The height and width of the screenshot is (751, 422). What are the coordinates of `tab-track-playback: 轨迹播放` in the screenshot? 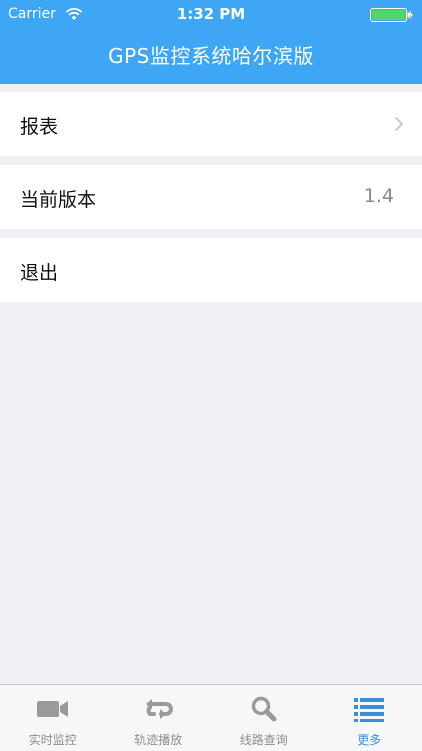 It's located at (159, 718).